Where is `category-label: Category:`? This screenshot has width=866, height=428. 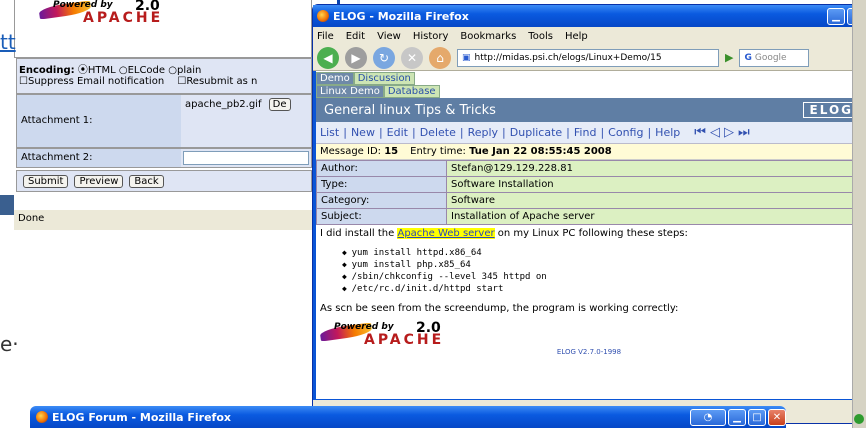 category-label: Category: is located at coordinates (381, 200).